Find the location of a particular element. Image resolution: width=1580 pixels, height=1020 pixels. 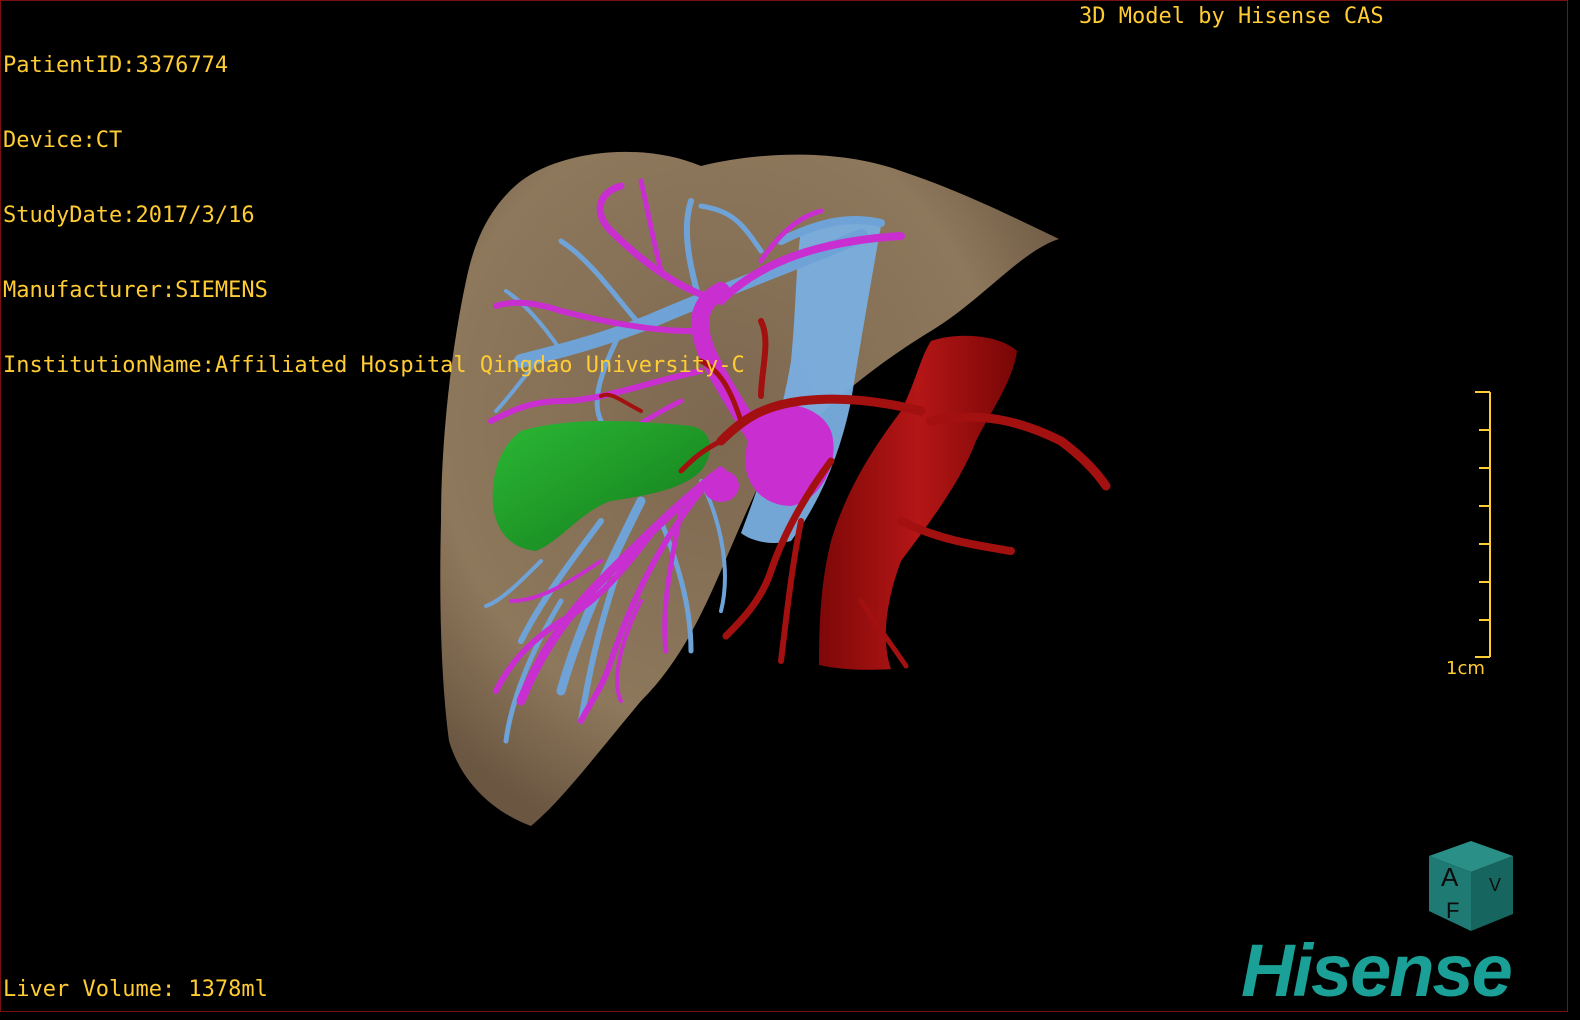

liver-volume: Liver Volume: 1378ml is located at coordinates (135, 989).